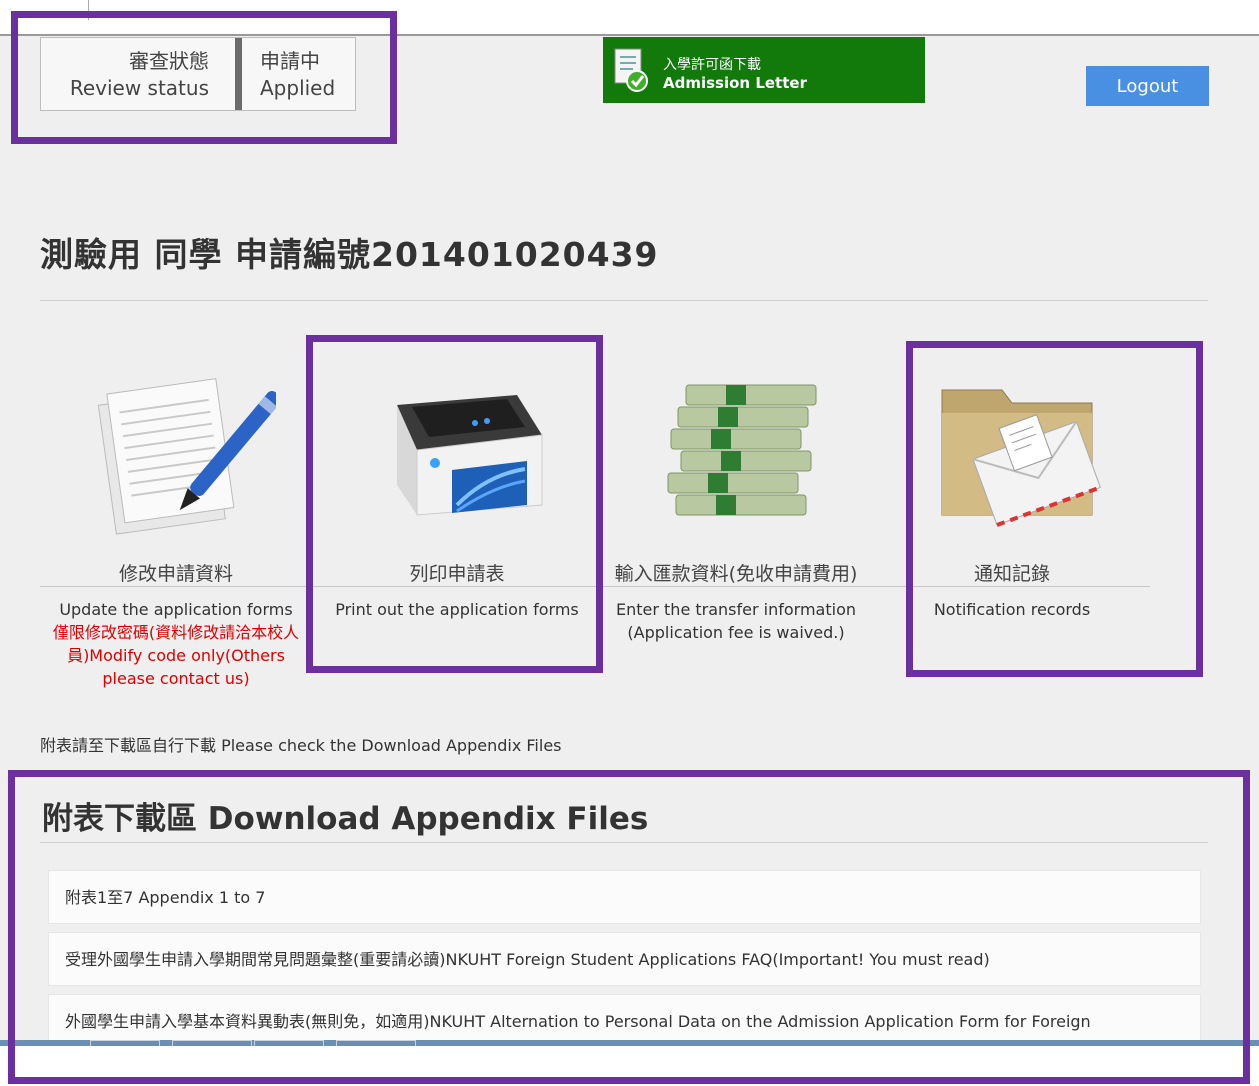 The height and width of the screenshot is (1086, 1259). Describe the element at coordinates (595, 586) in the screenshot. I see `cards-divider` at that location.